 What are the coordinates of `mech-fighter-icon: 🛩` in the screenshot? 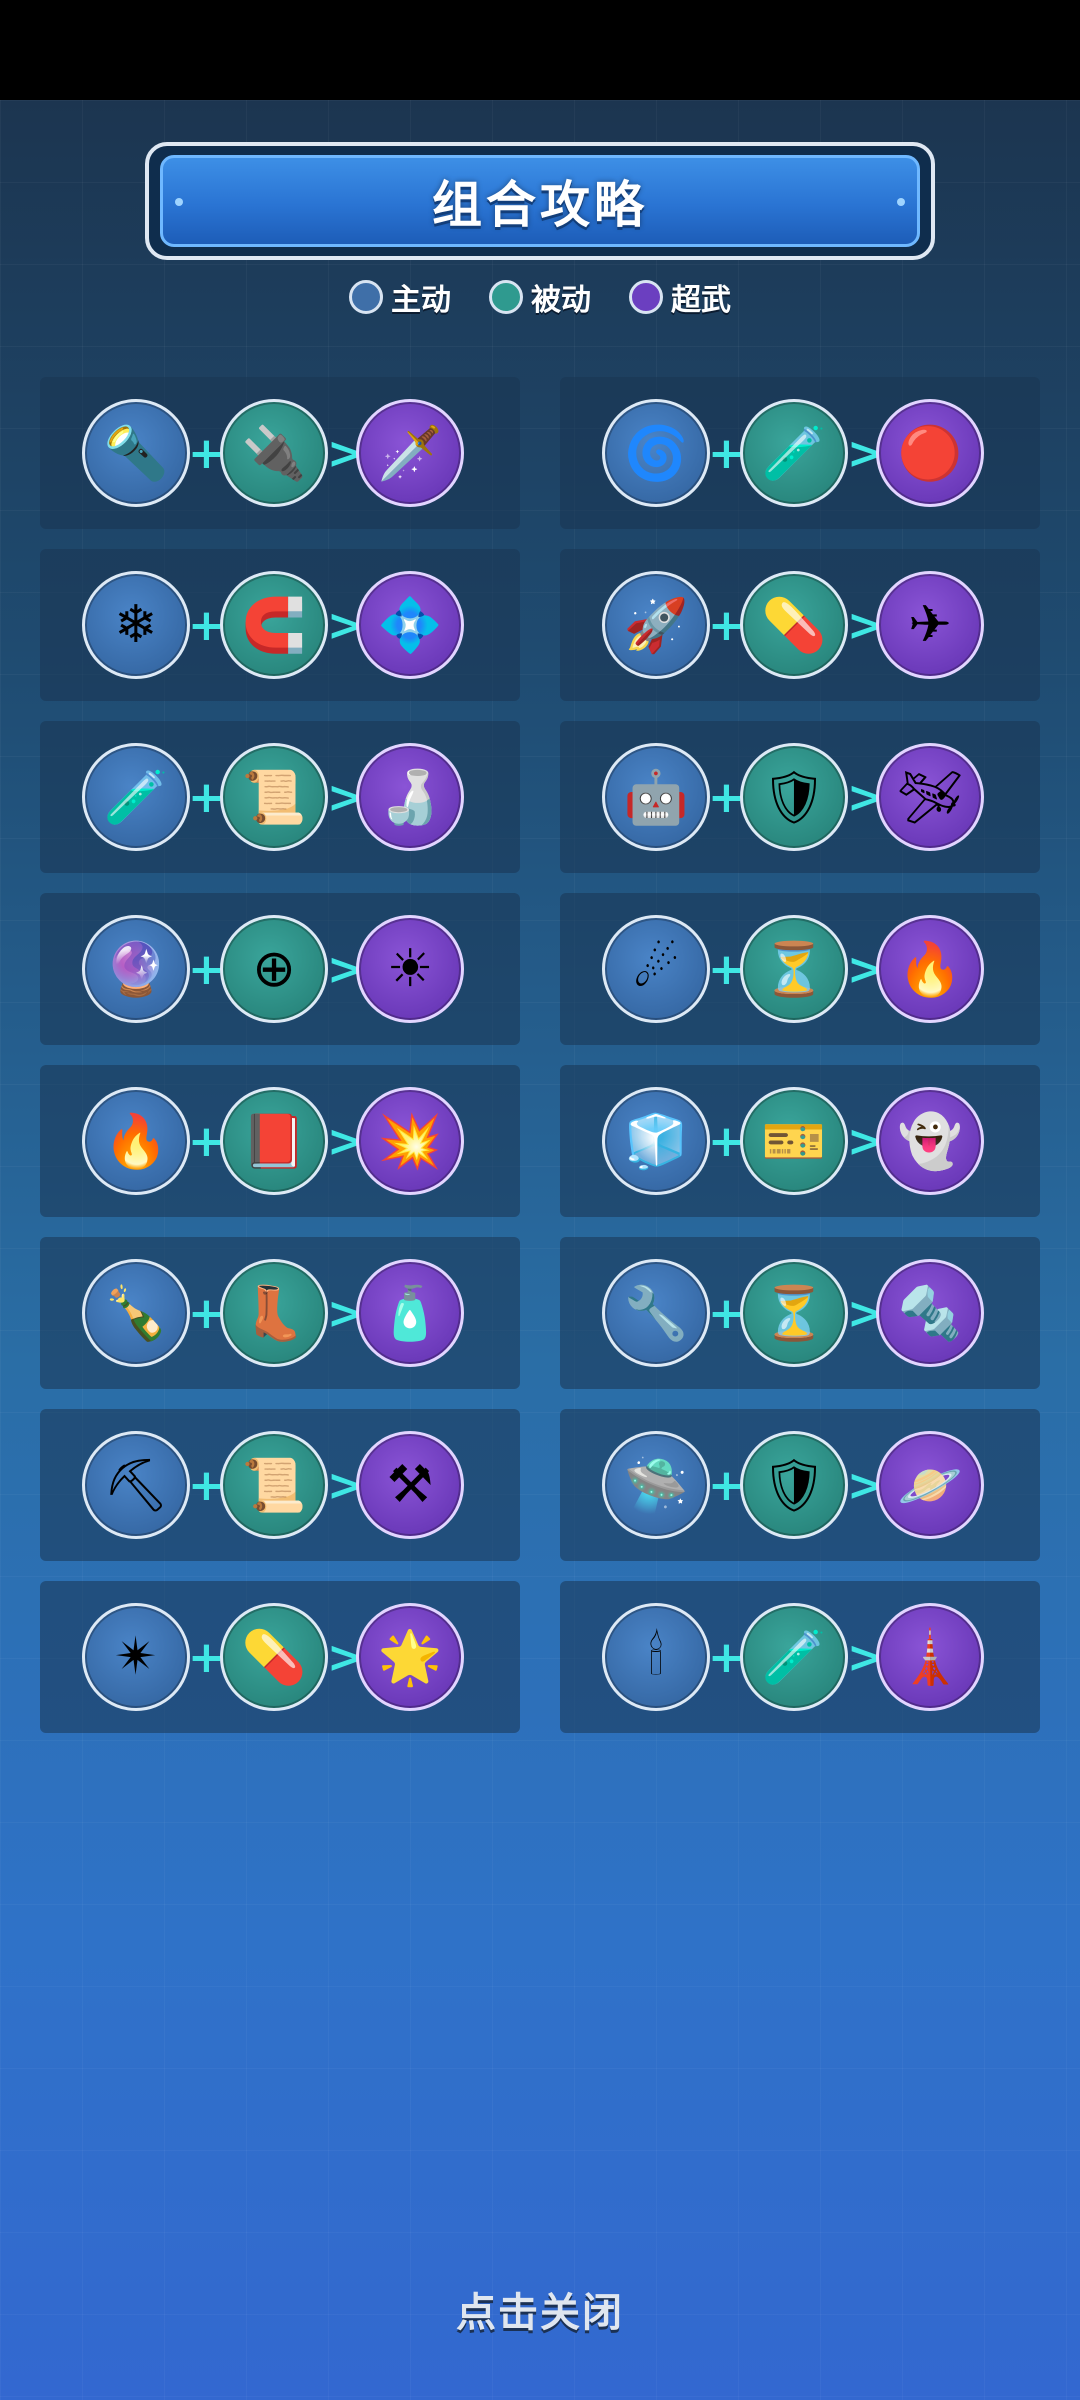 It's located at (930, 797).